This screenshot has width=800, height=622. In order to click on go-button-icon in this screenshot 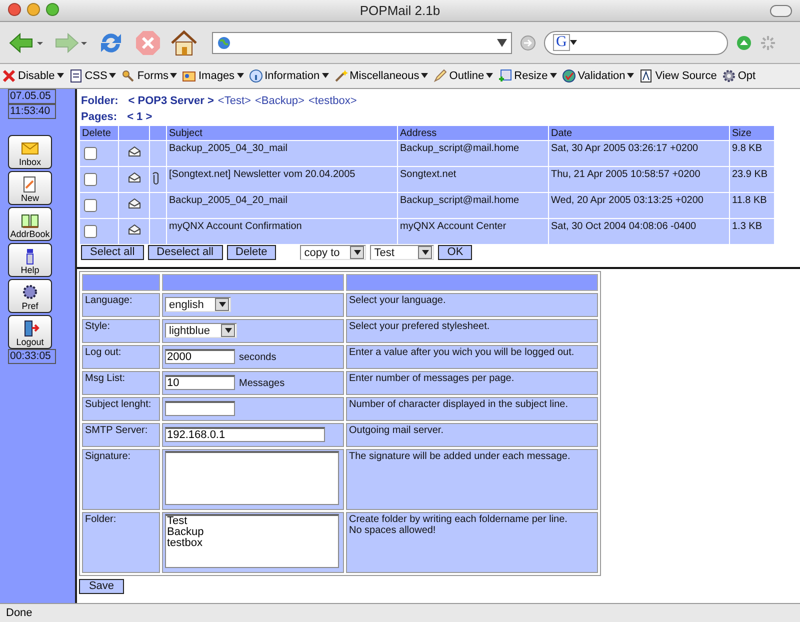, I will do `click(528, 42)`.